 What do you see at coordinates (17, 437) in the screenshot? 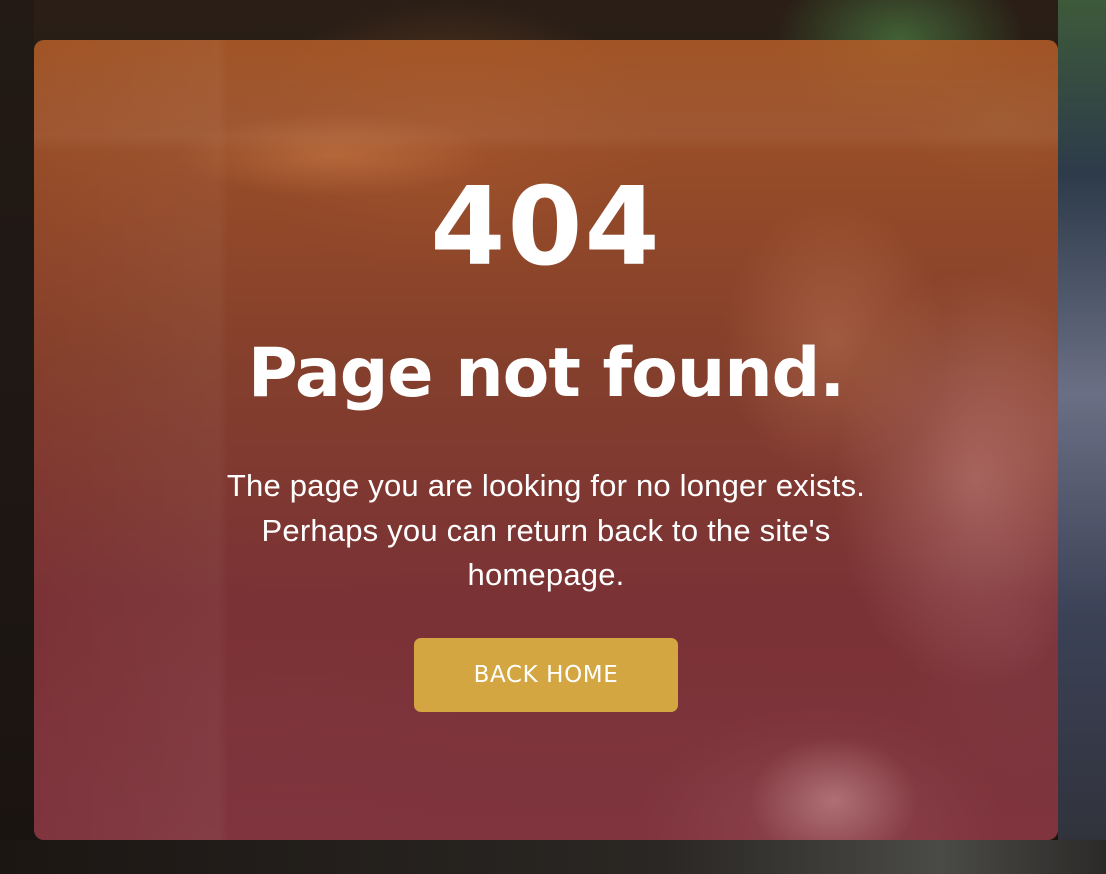
I see `background-photo-left-edge` at bounding box center [17, 437].